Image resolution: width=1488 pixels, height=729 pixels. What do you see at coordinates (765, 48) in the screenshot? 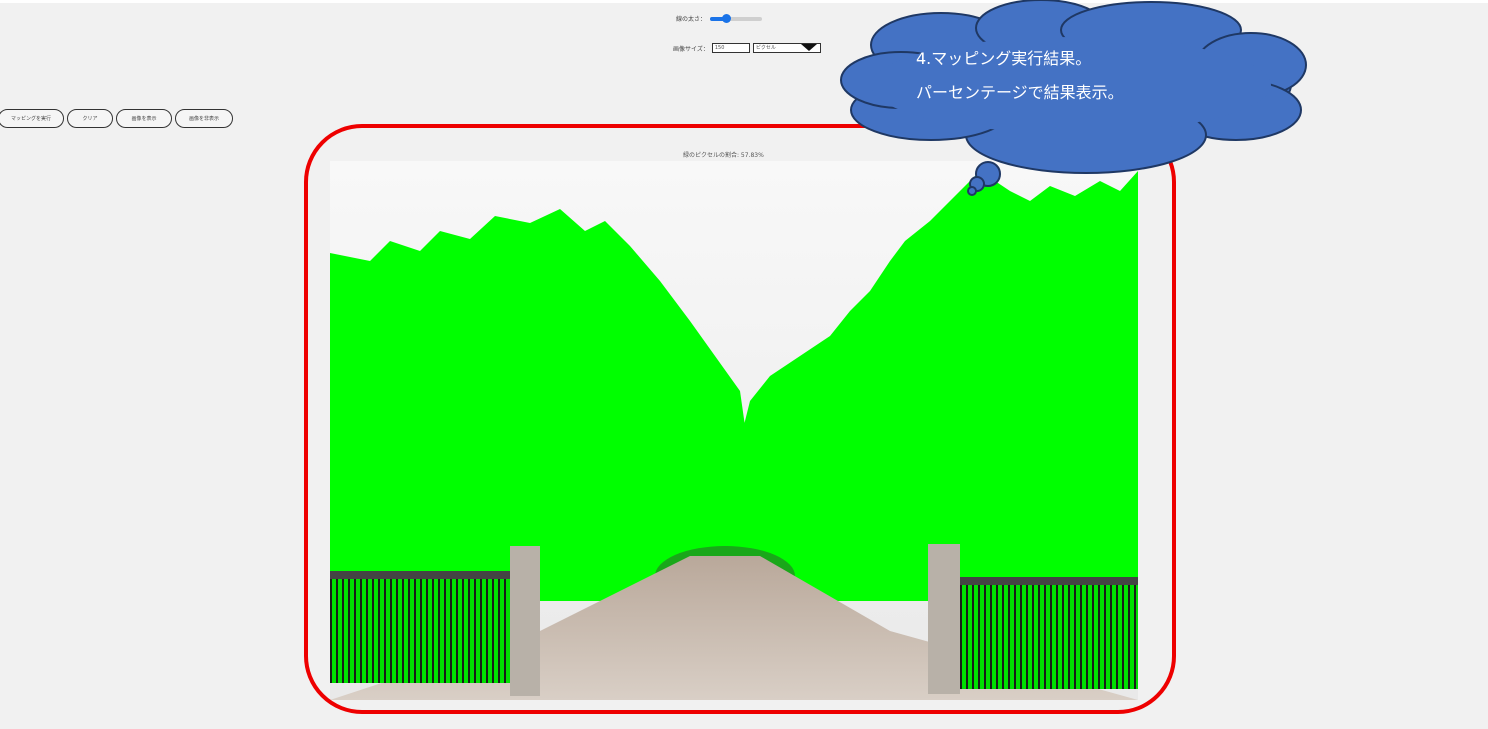
I see `unit-select-value: ピクセル` at bounding box center [765, 48].